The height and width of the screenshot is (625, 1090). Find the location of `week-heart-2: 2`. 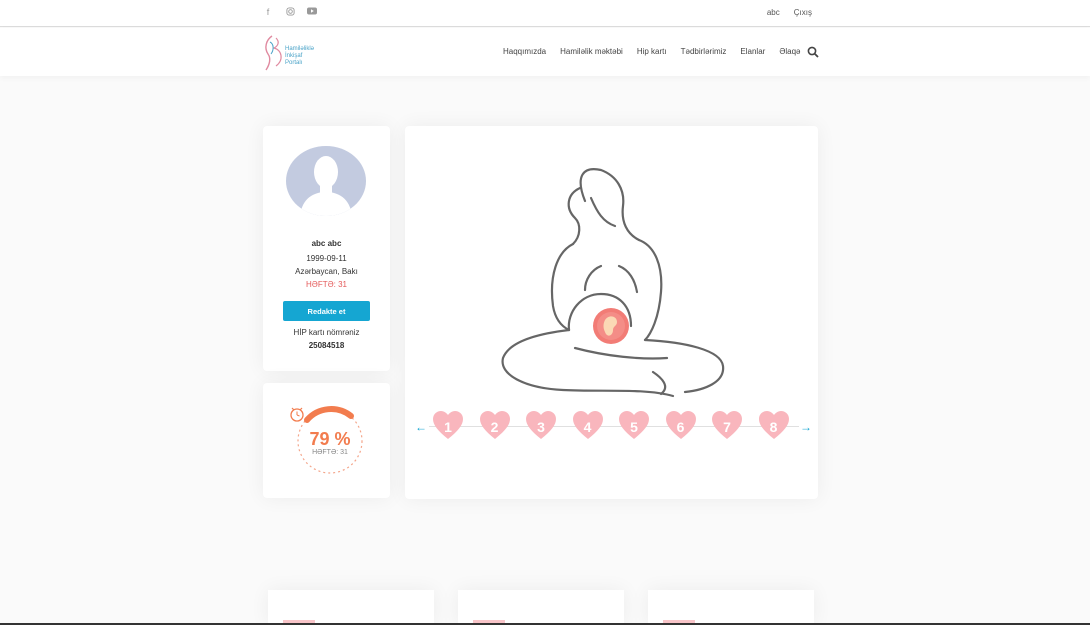

week-heart-2: 2 is located at coordinates (495, 426).